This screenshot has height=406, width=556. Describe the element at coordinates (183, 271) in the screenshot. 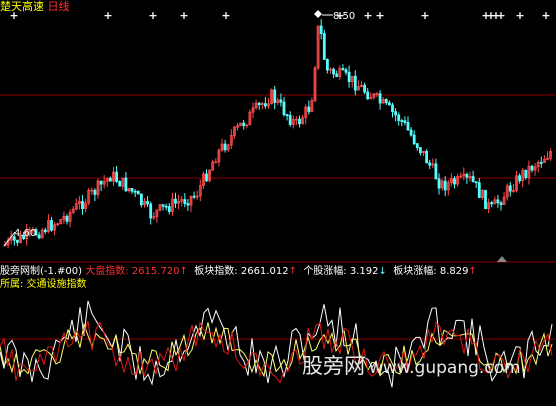

I see `market-index-arrow: ↑` at that location.